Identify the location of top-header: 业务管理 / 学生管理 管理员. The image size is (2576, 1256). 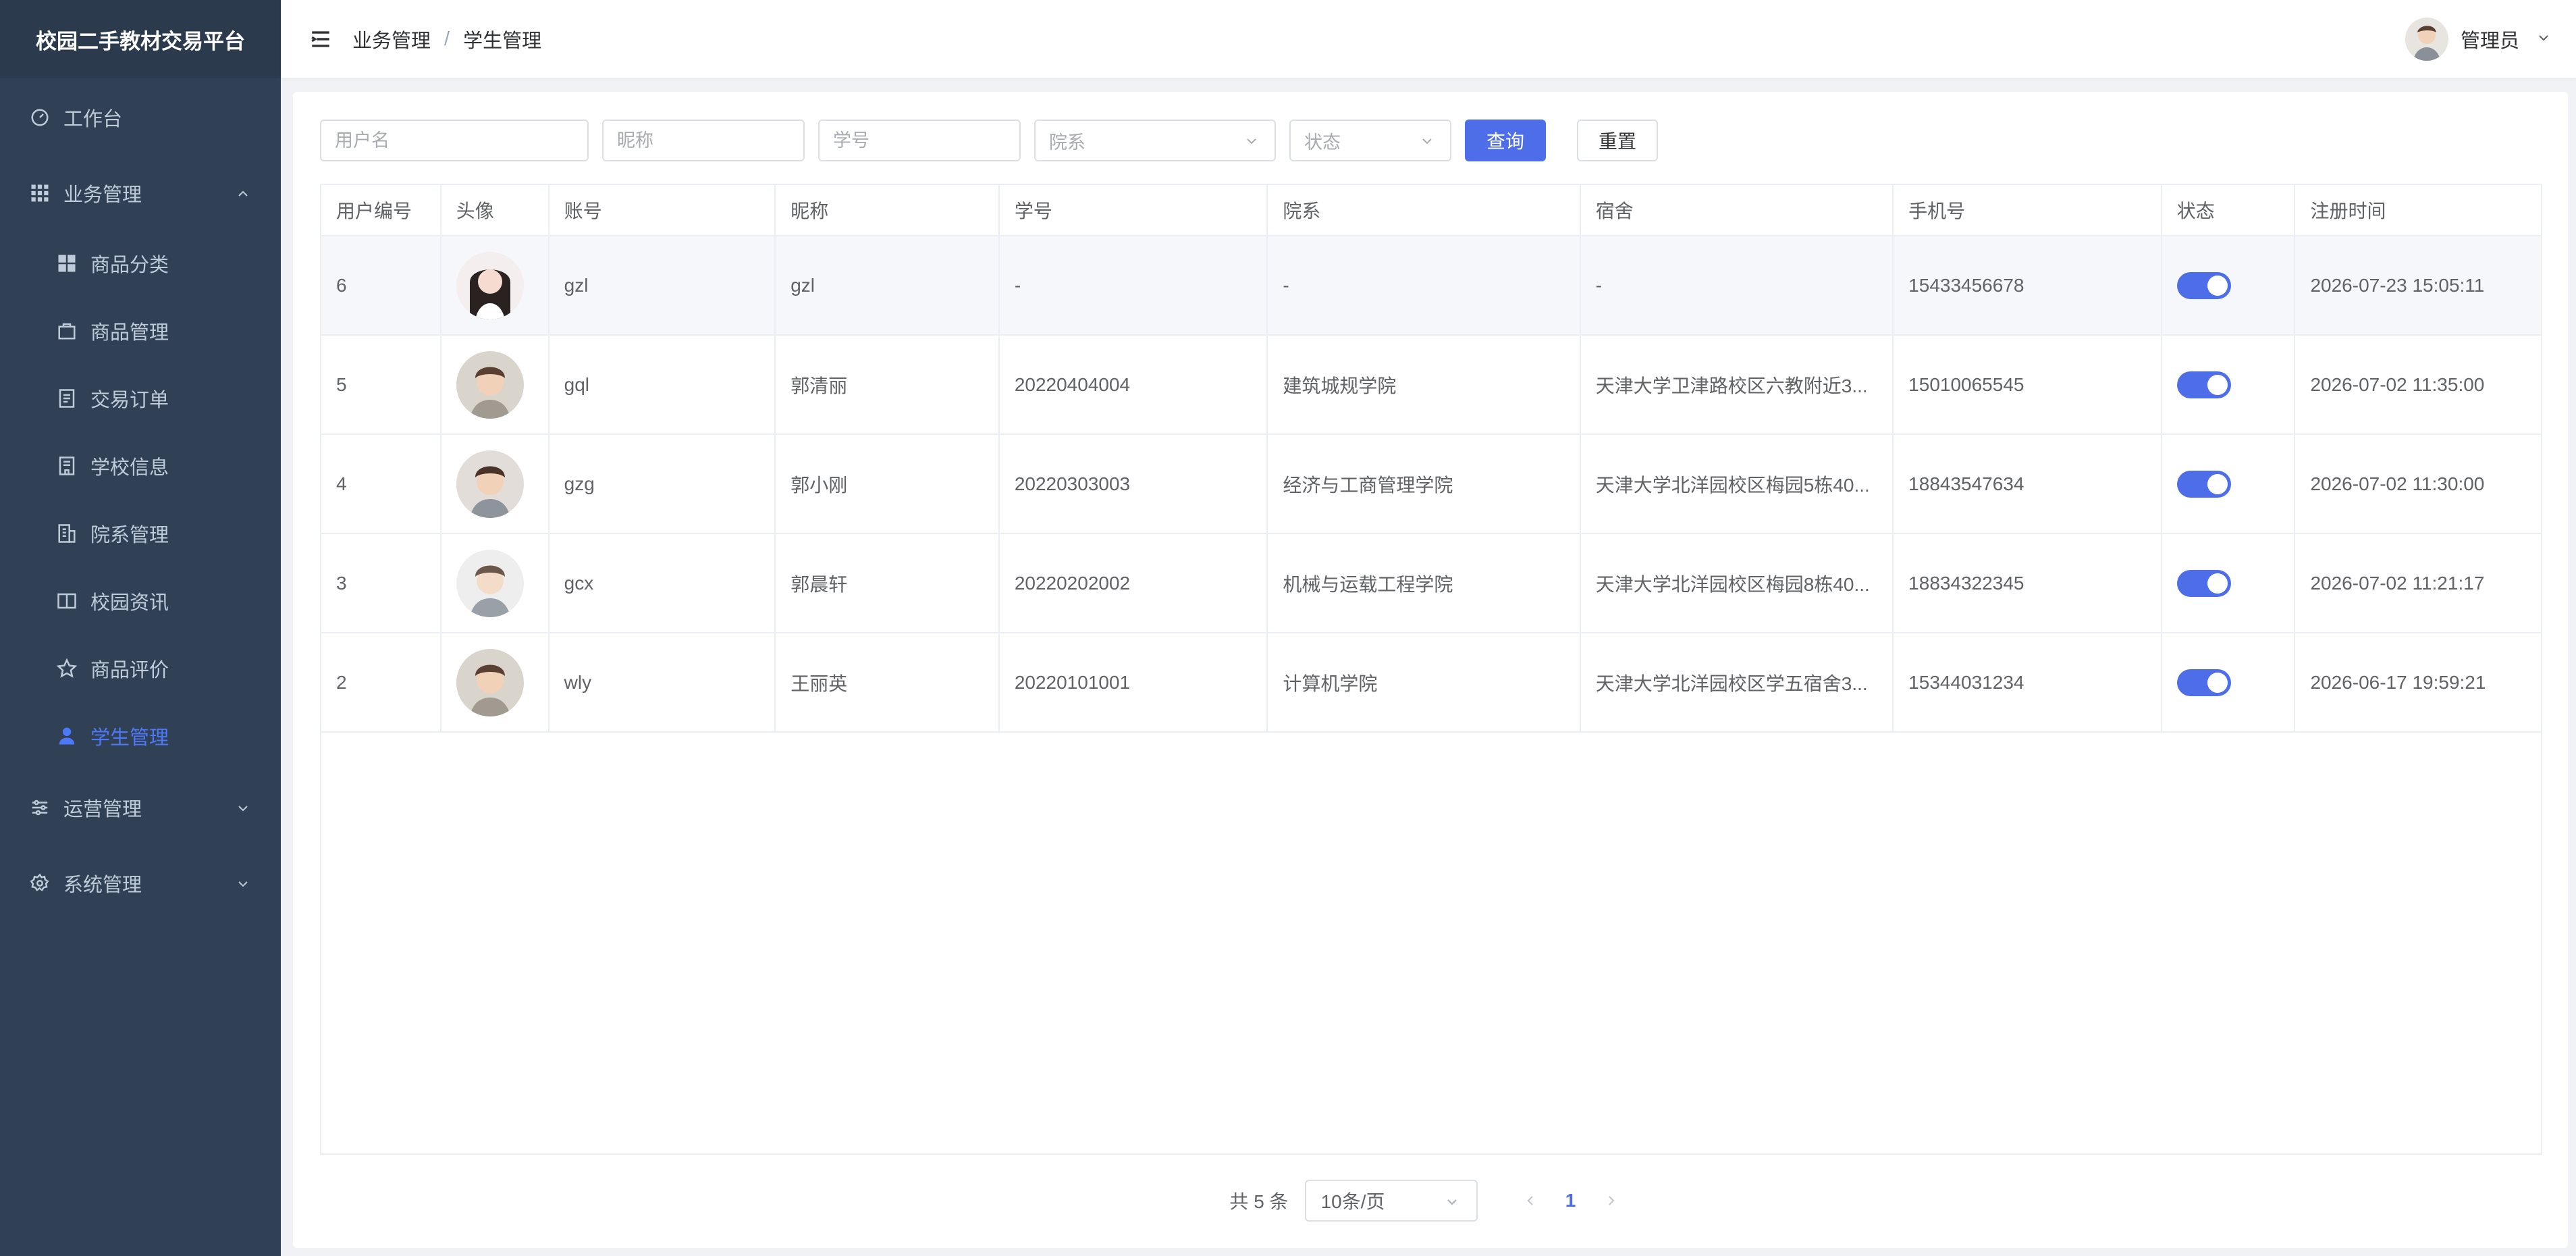
(1428, 39).